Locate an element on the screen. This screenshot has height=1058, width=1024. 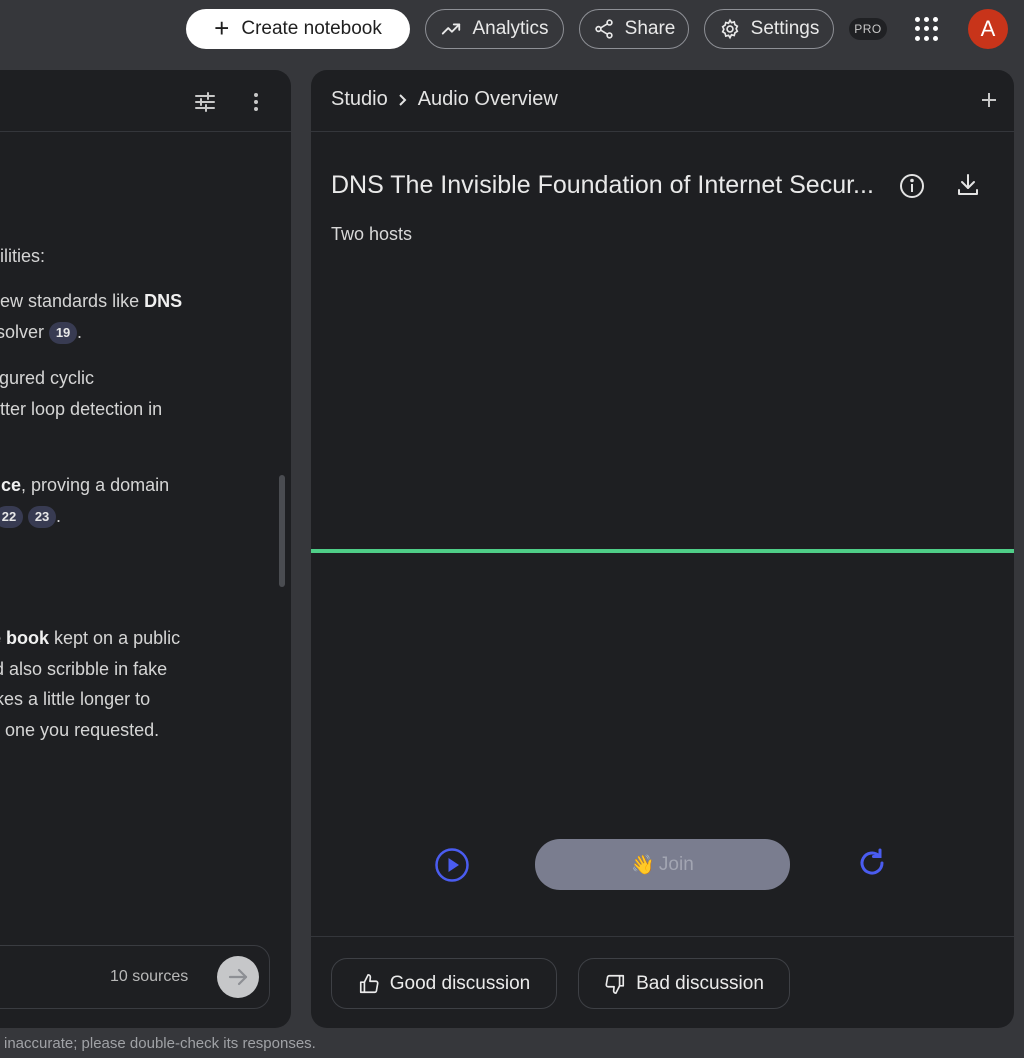
create-notebook-button: + Create notebook is located at coordinates (298, 29).